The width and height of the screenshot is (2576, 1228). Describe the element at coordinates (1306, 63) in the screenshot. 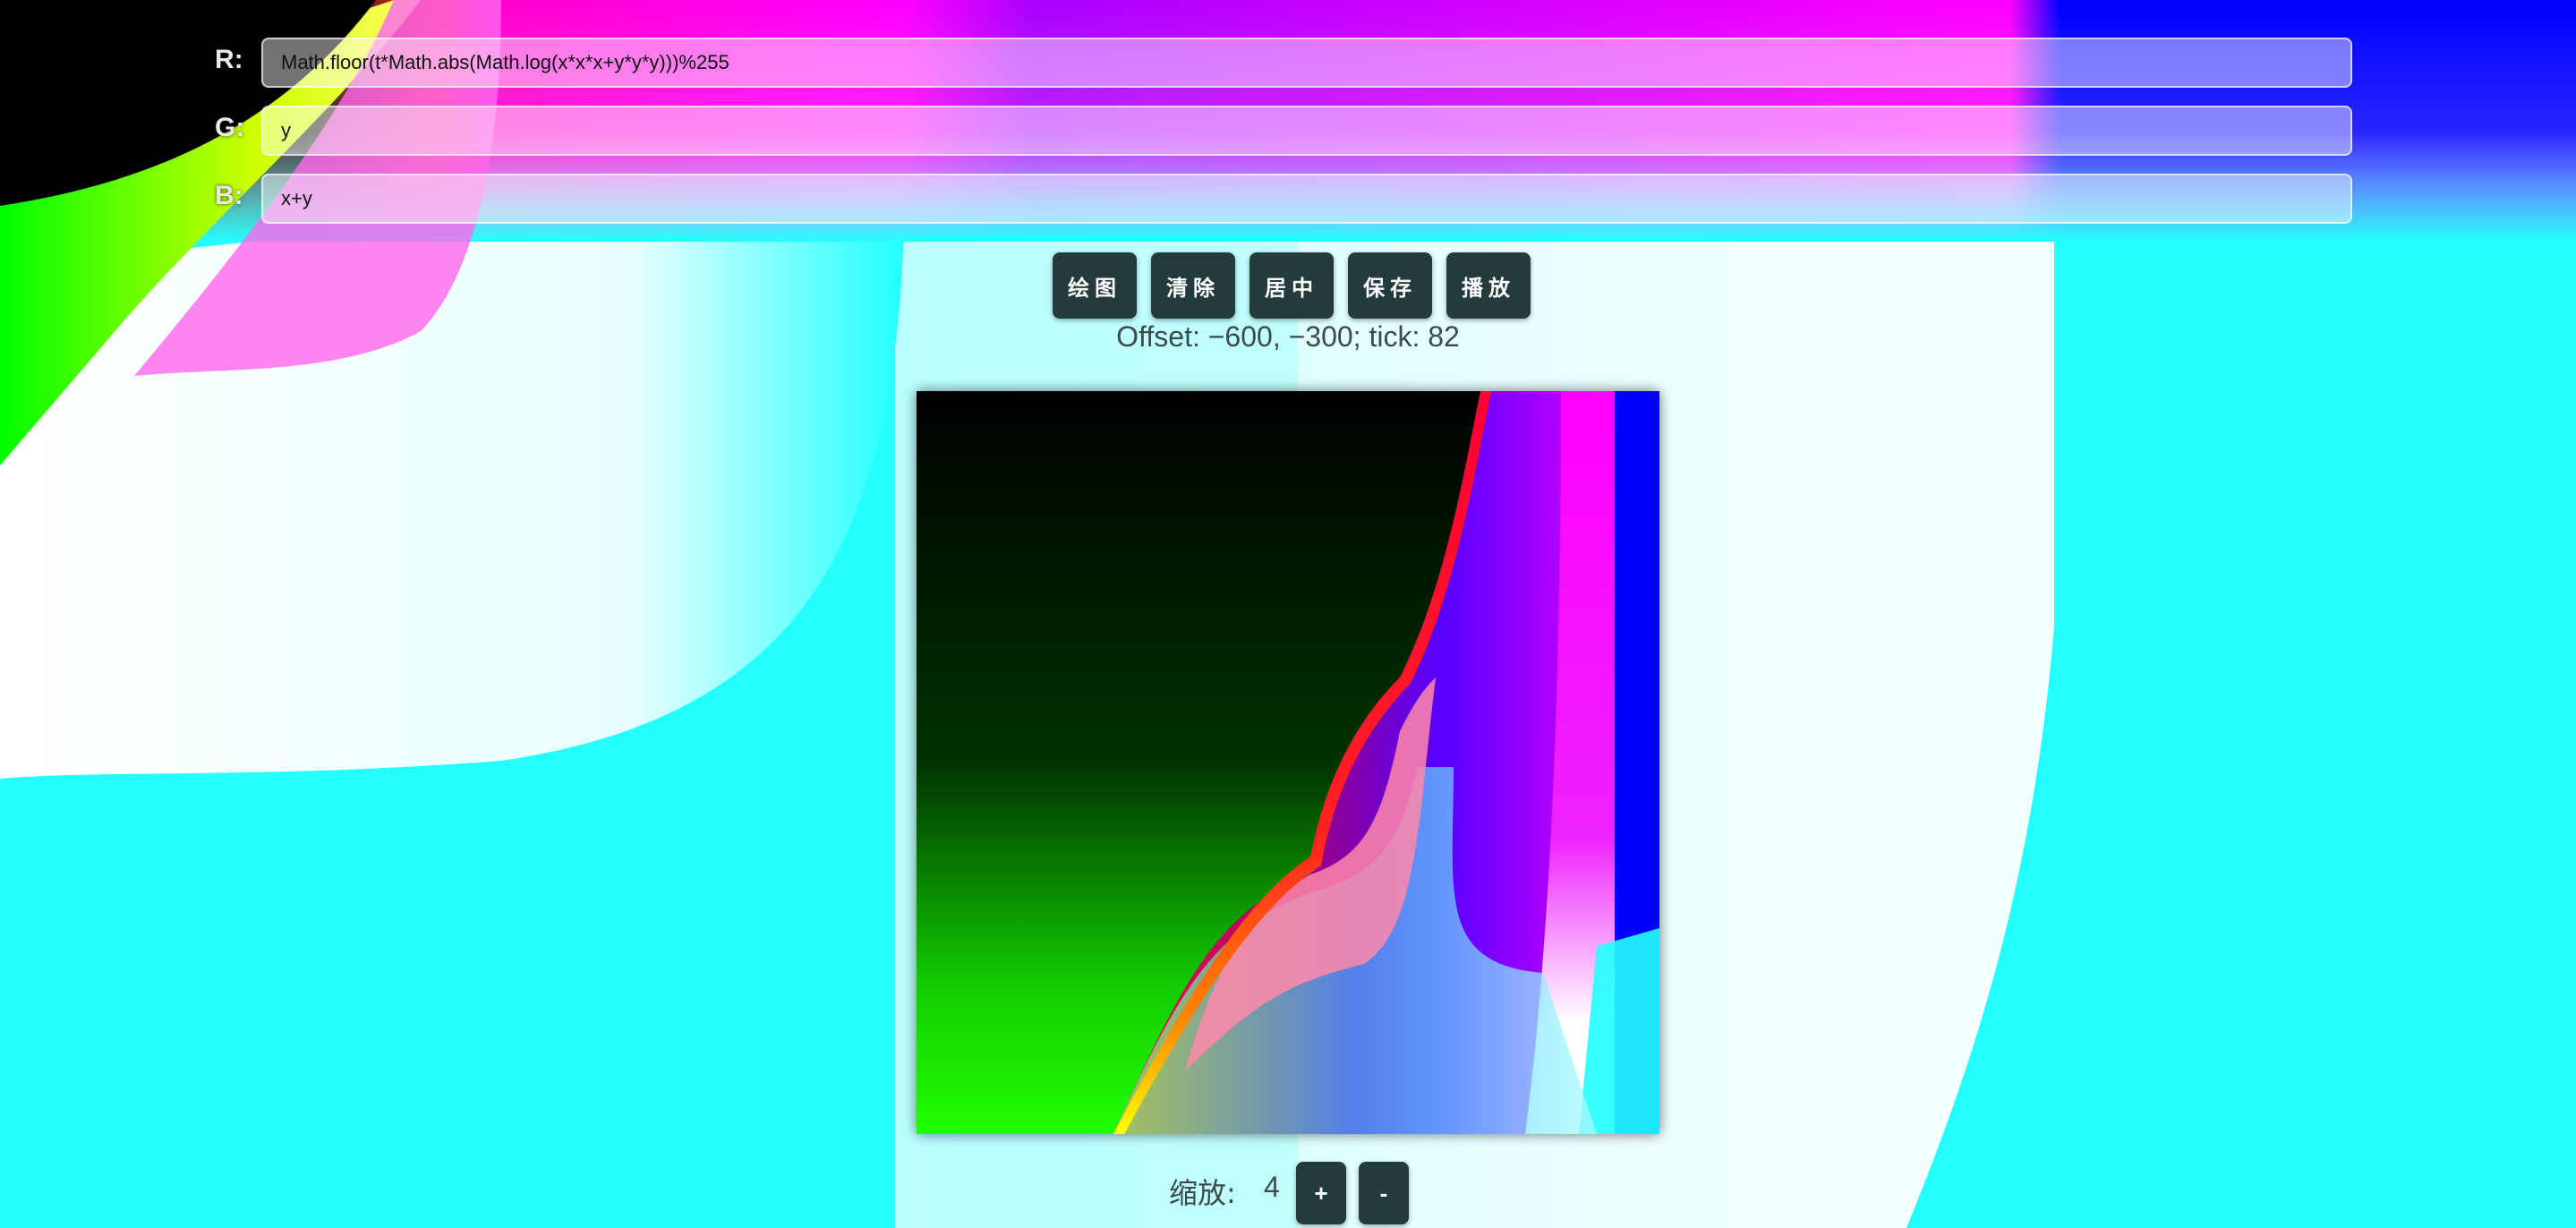

I see `formula-input-r` at that location.